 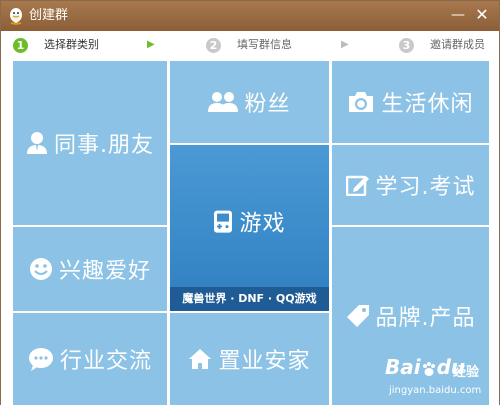 I want to click on category-hobbies: 兴趣爱好, so click(x=90, y=269).